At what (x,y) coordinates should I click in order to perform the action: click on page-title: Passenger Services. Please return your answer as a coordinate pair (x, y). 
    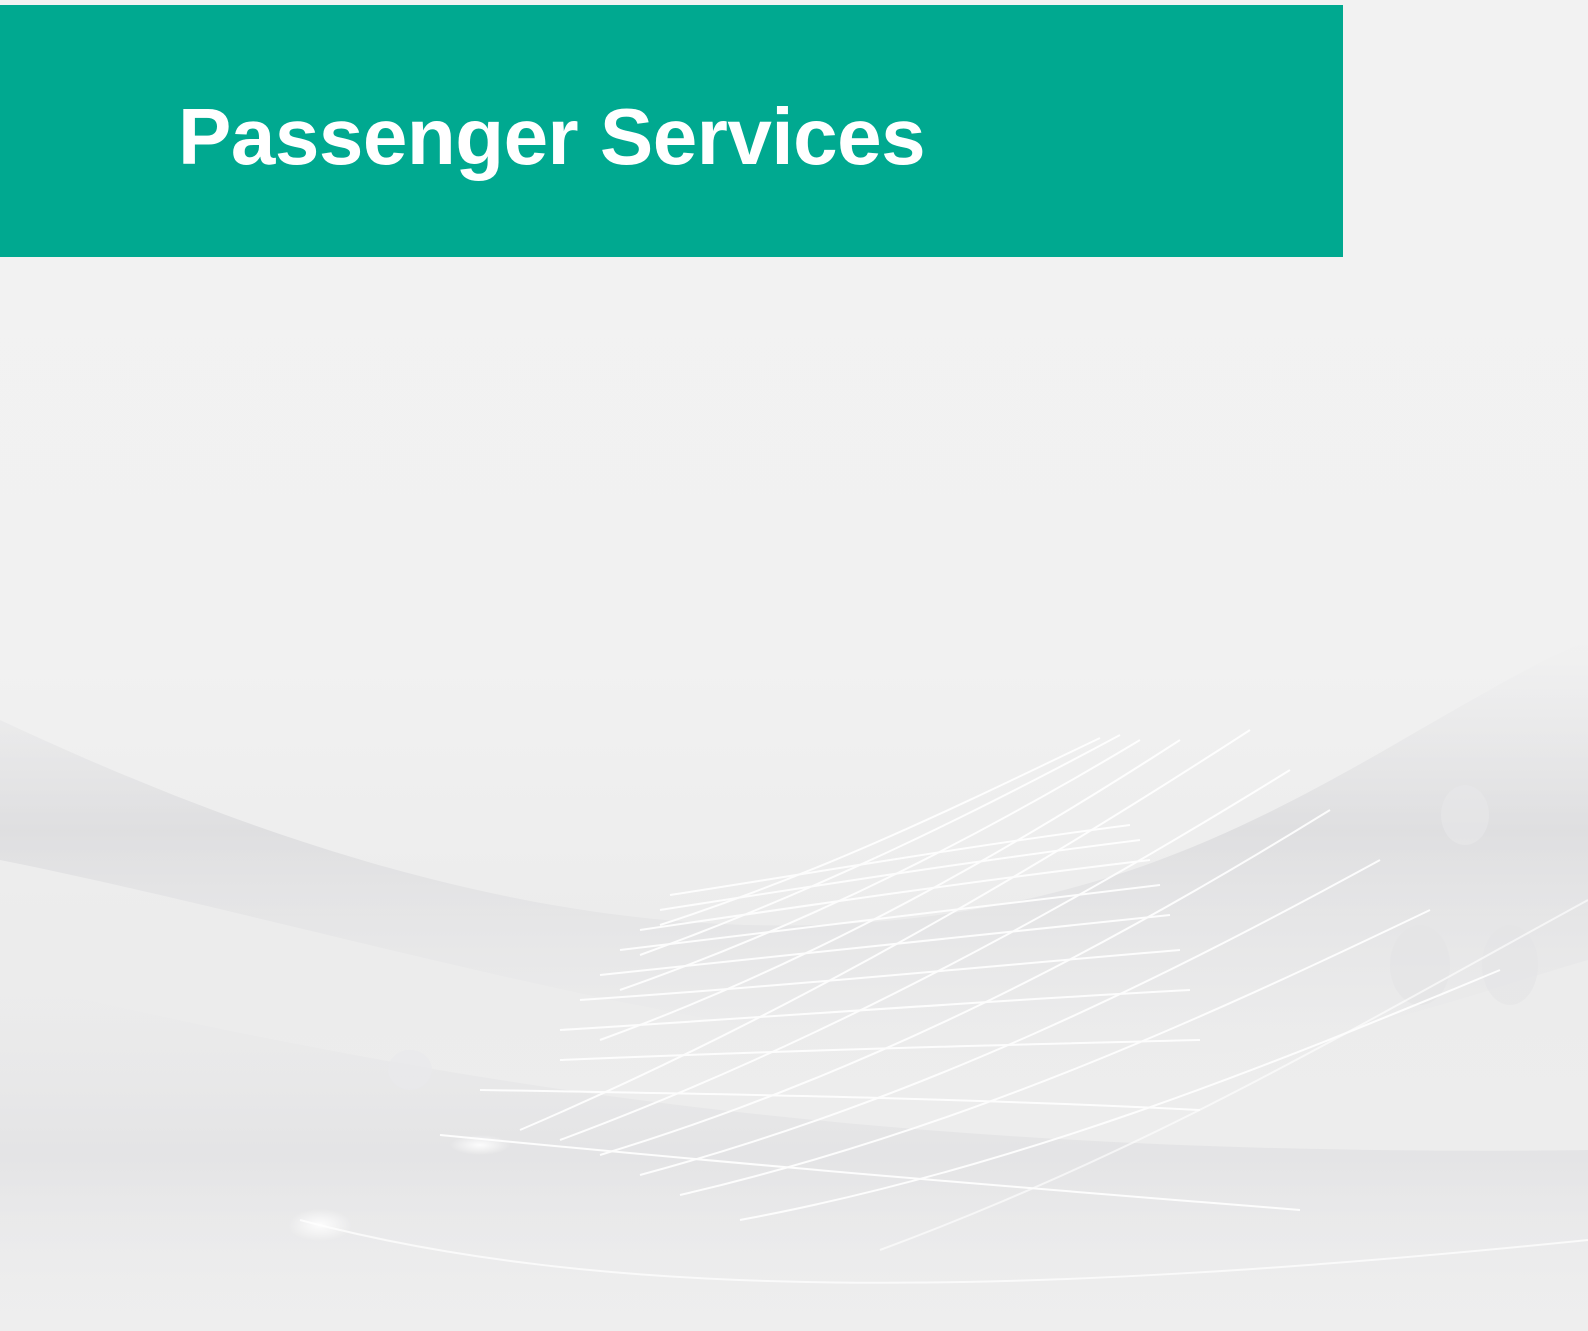
    Looking at the image, I should click on (552, 136).